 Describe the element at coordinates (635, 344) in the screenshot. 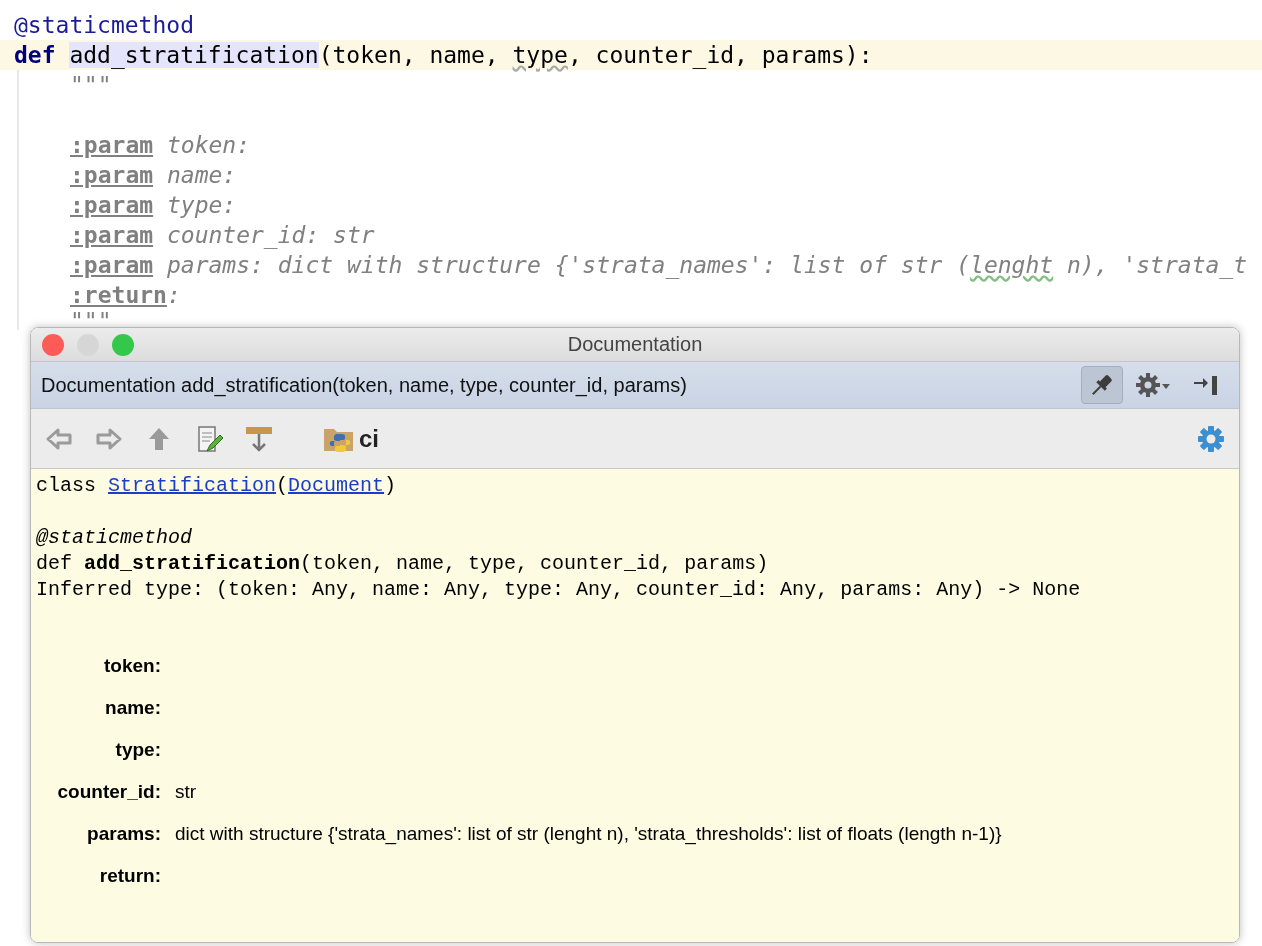

I see `window-title: Documentation` at that location.